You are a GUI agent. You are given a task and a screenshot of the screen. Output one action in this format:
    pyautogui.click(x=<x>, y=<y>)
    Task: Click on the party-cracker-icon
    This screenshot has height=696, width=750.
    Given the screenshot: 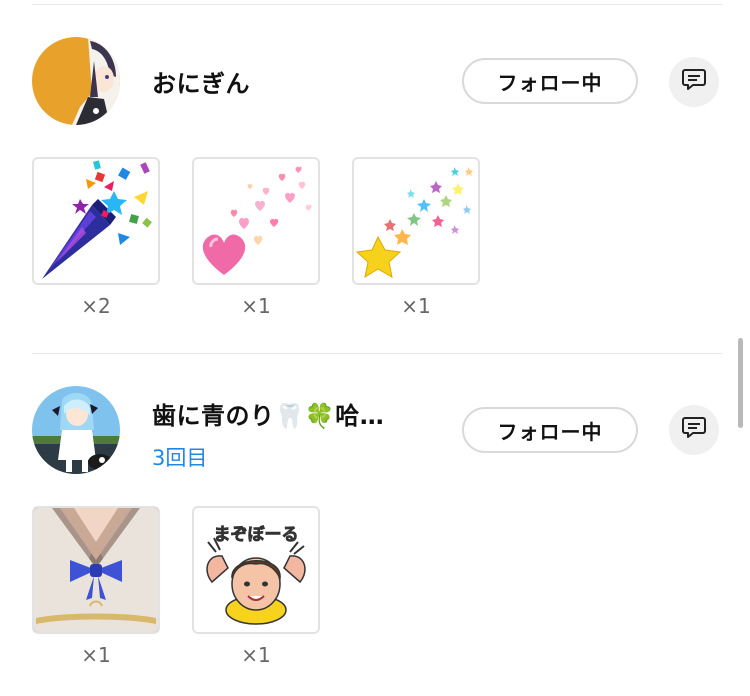 What is the action you would take?
    pyautogui.click(x=96, y=221)
    